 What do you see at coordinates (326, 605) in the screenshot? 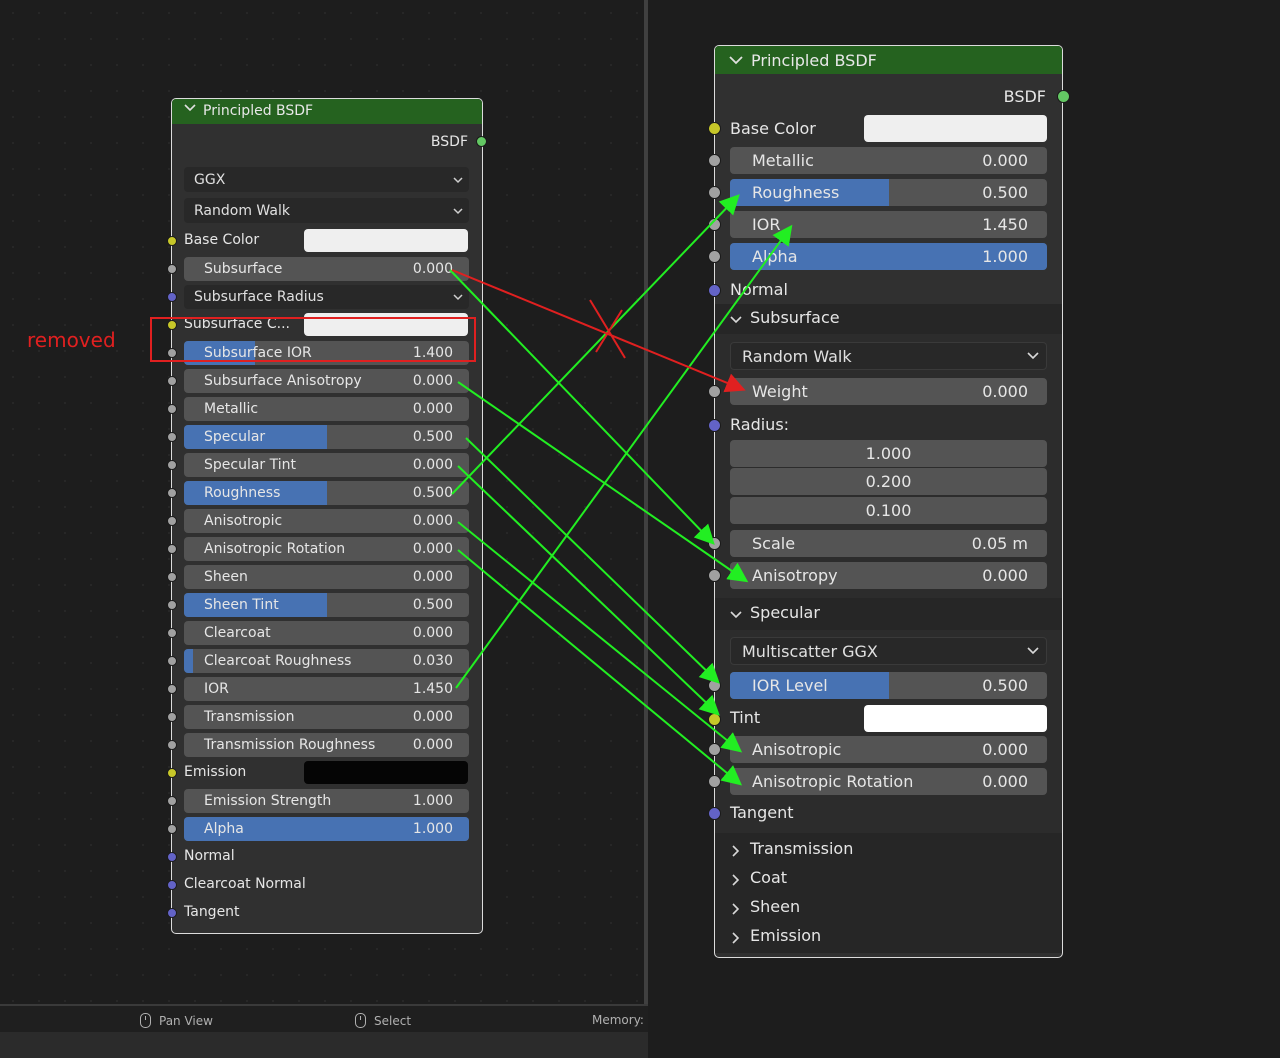
I see `sheen-tint-slider: Sheen Tint 0.500` at bounding box center [326, 605].